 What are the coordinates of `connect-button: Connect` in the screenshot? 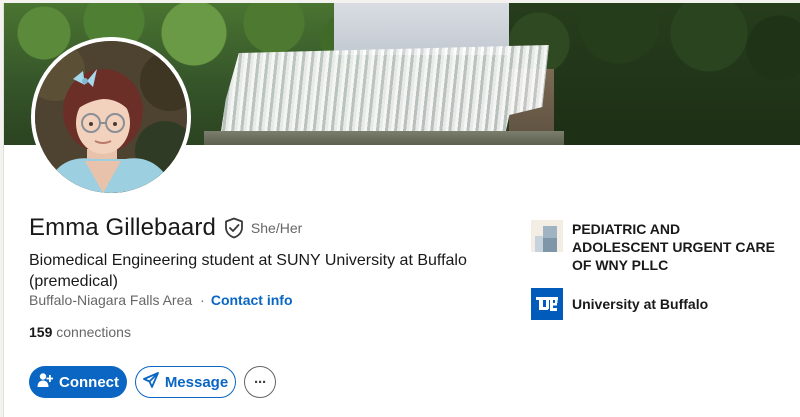 It's located at (78, 382).